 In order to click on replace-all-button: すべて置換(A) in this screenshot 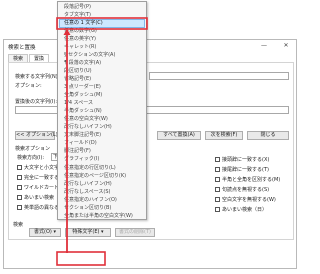, I will do `click(179, 135)`.